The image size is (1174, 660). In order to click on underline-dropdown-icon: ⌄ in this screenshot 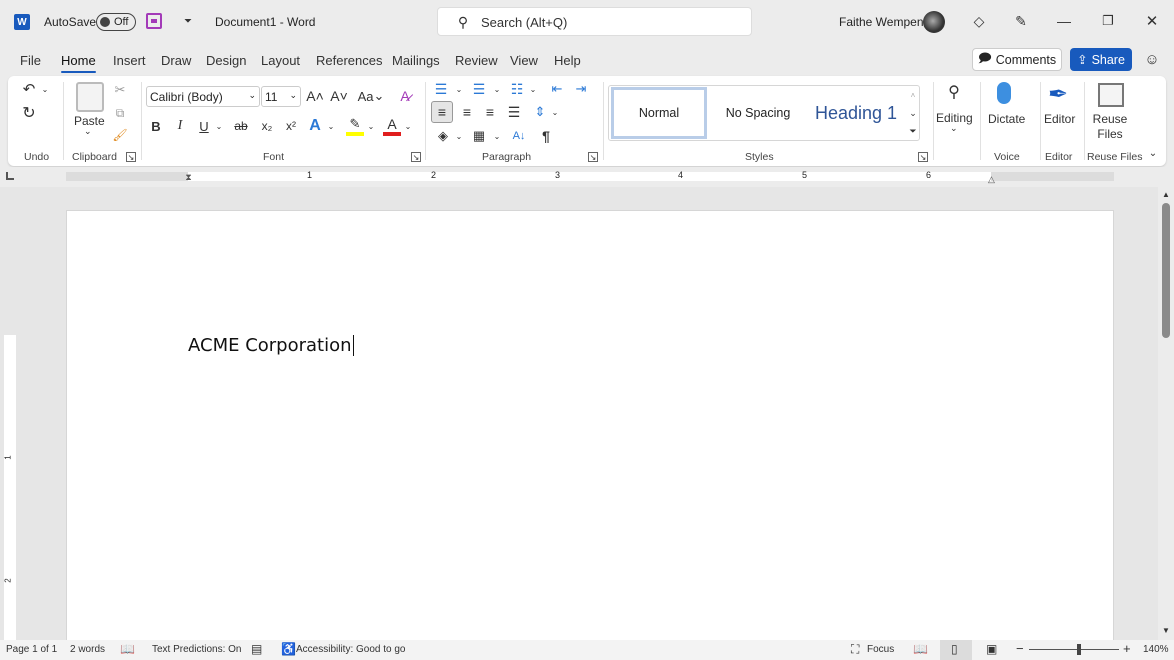, I will do `click(219, 126)`.